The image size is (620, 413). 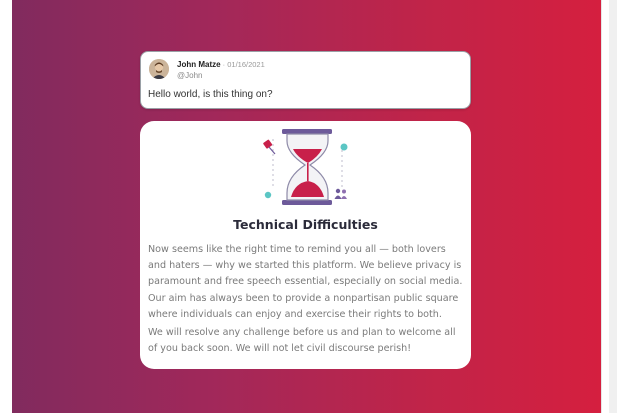 What do you see at coordinates (199, 64) in the screenshot?
I see `author-name: John Matze` at bounding box center [199, 64].